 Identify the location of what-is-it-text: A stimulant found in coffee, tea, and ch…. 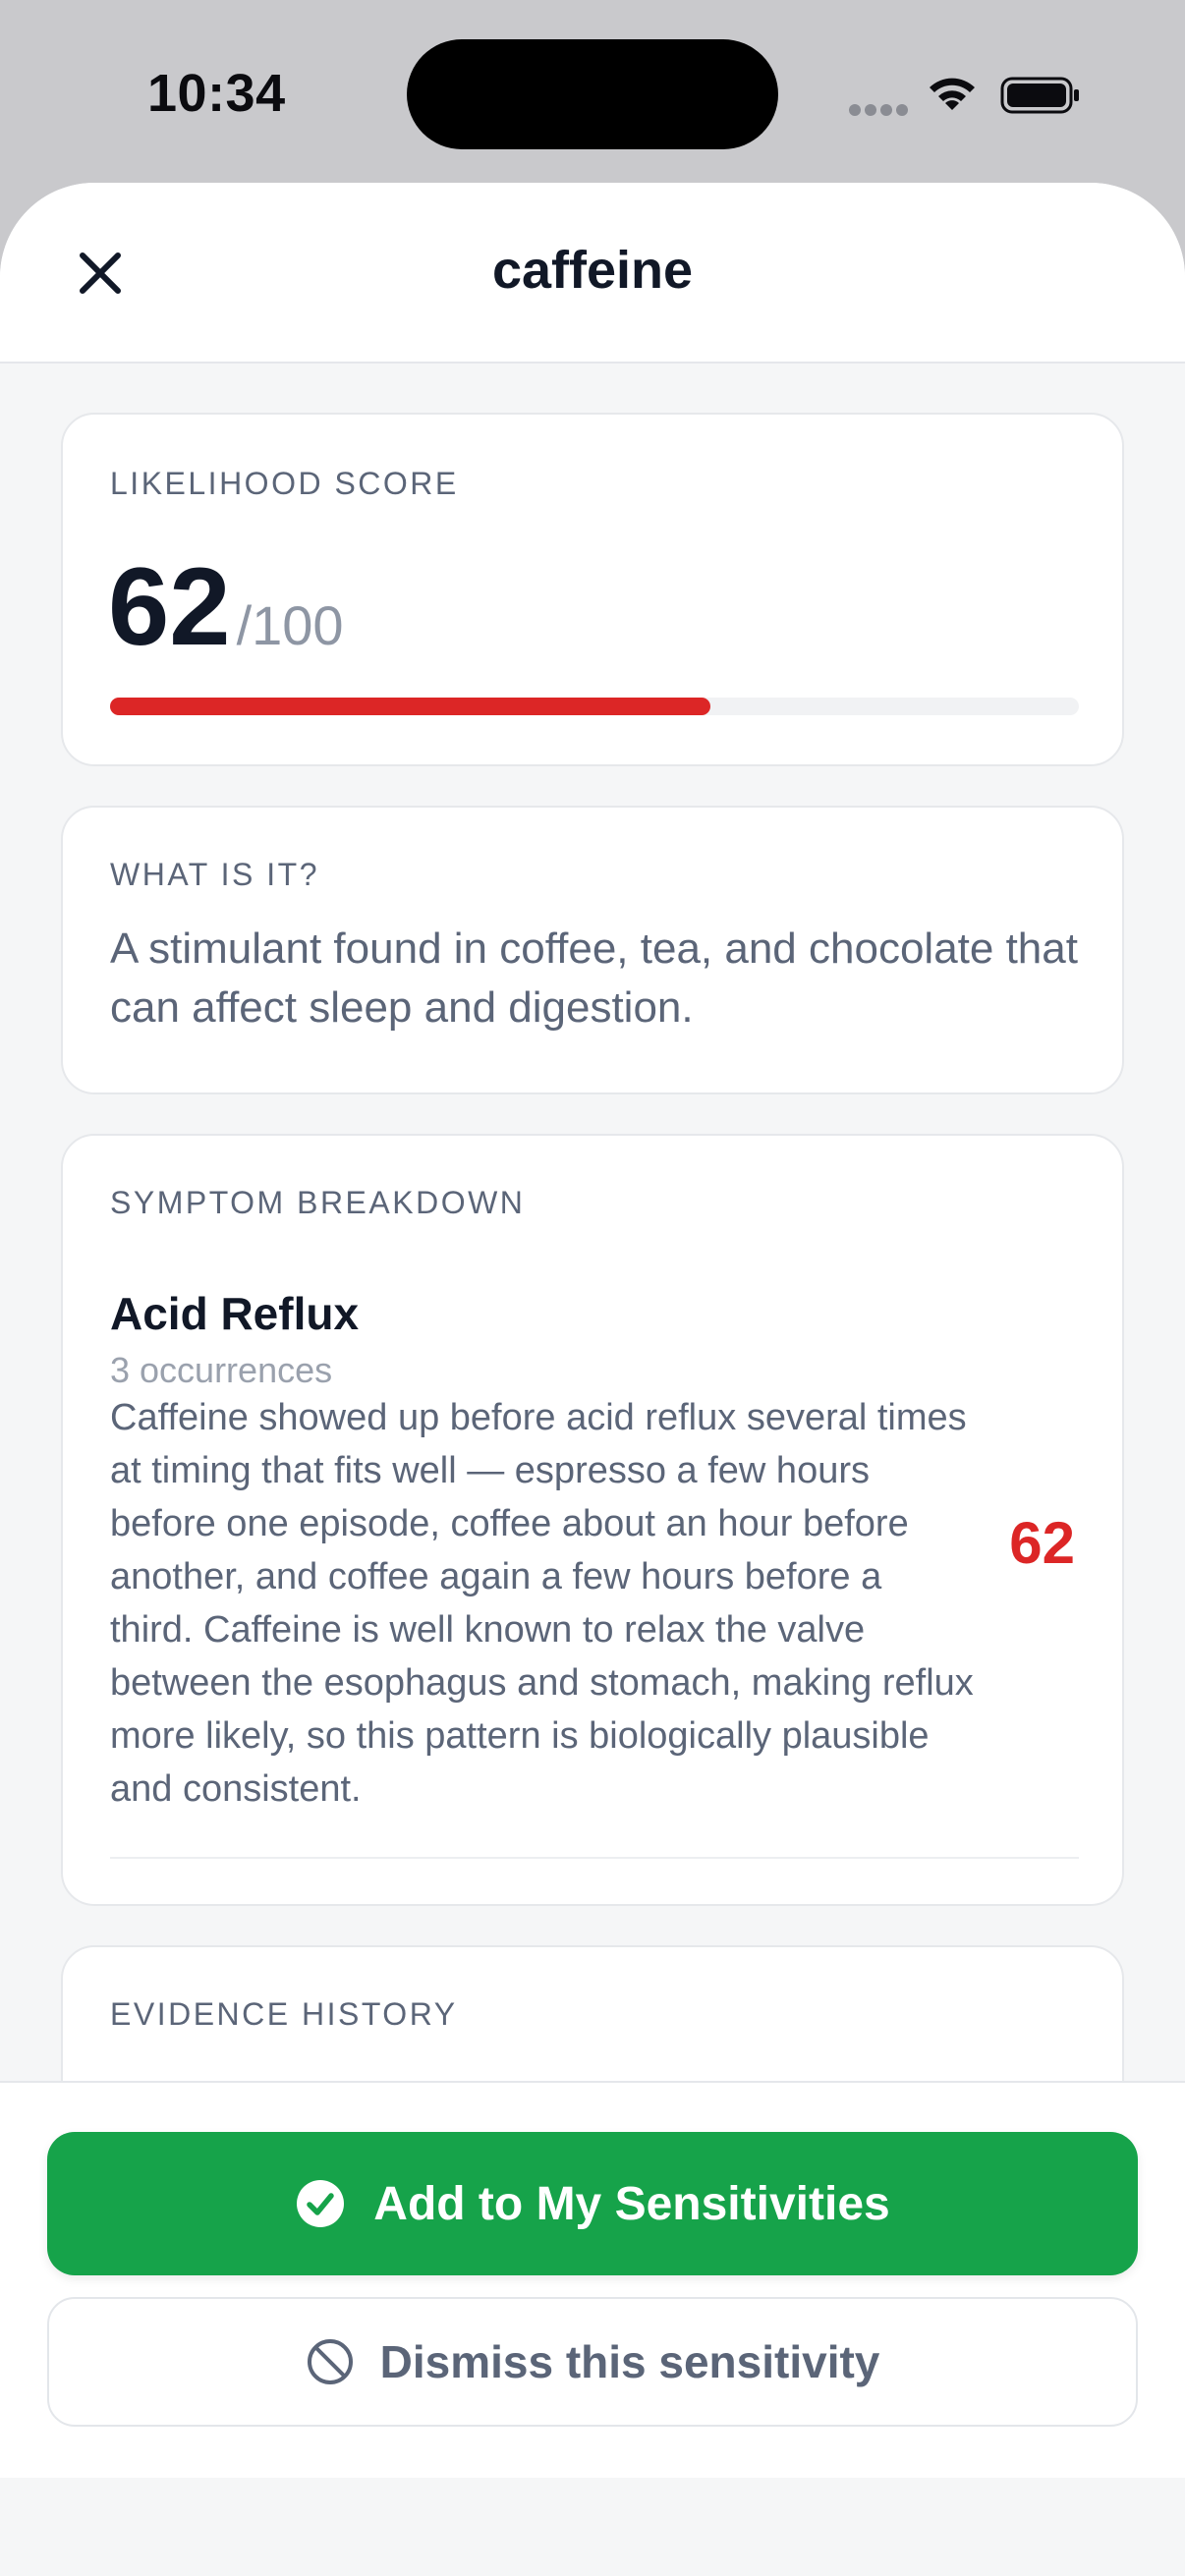
(594, 978).